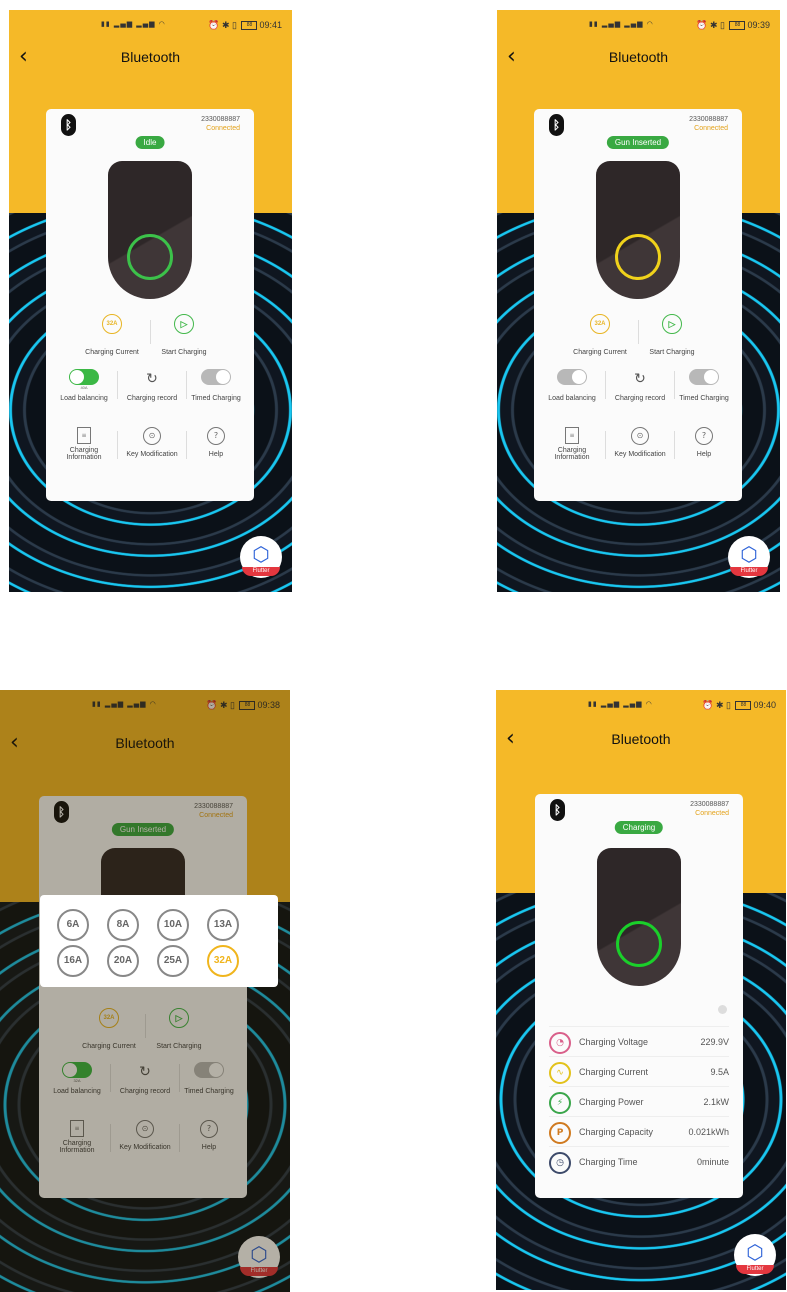  I want to click on load-balancing-limit, so click(572, 388).